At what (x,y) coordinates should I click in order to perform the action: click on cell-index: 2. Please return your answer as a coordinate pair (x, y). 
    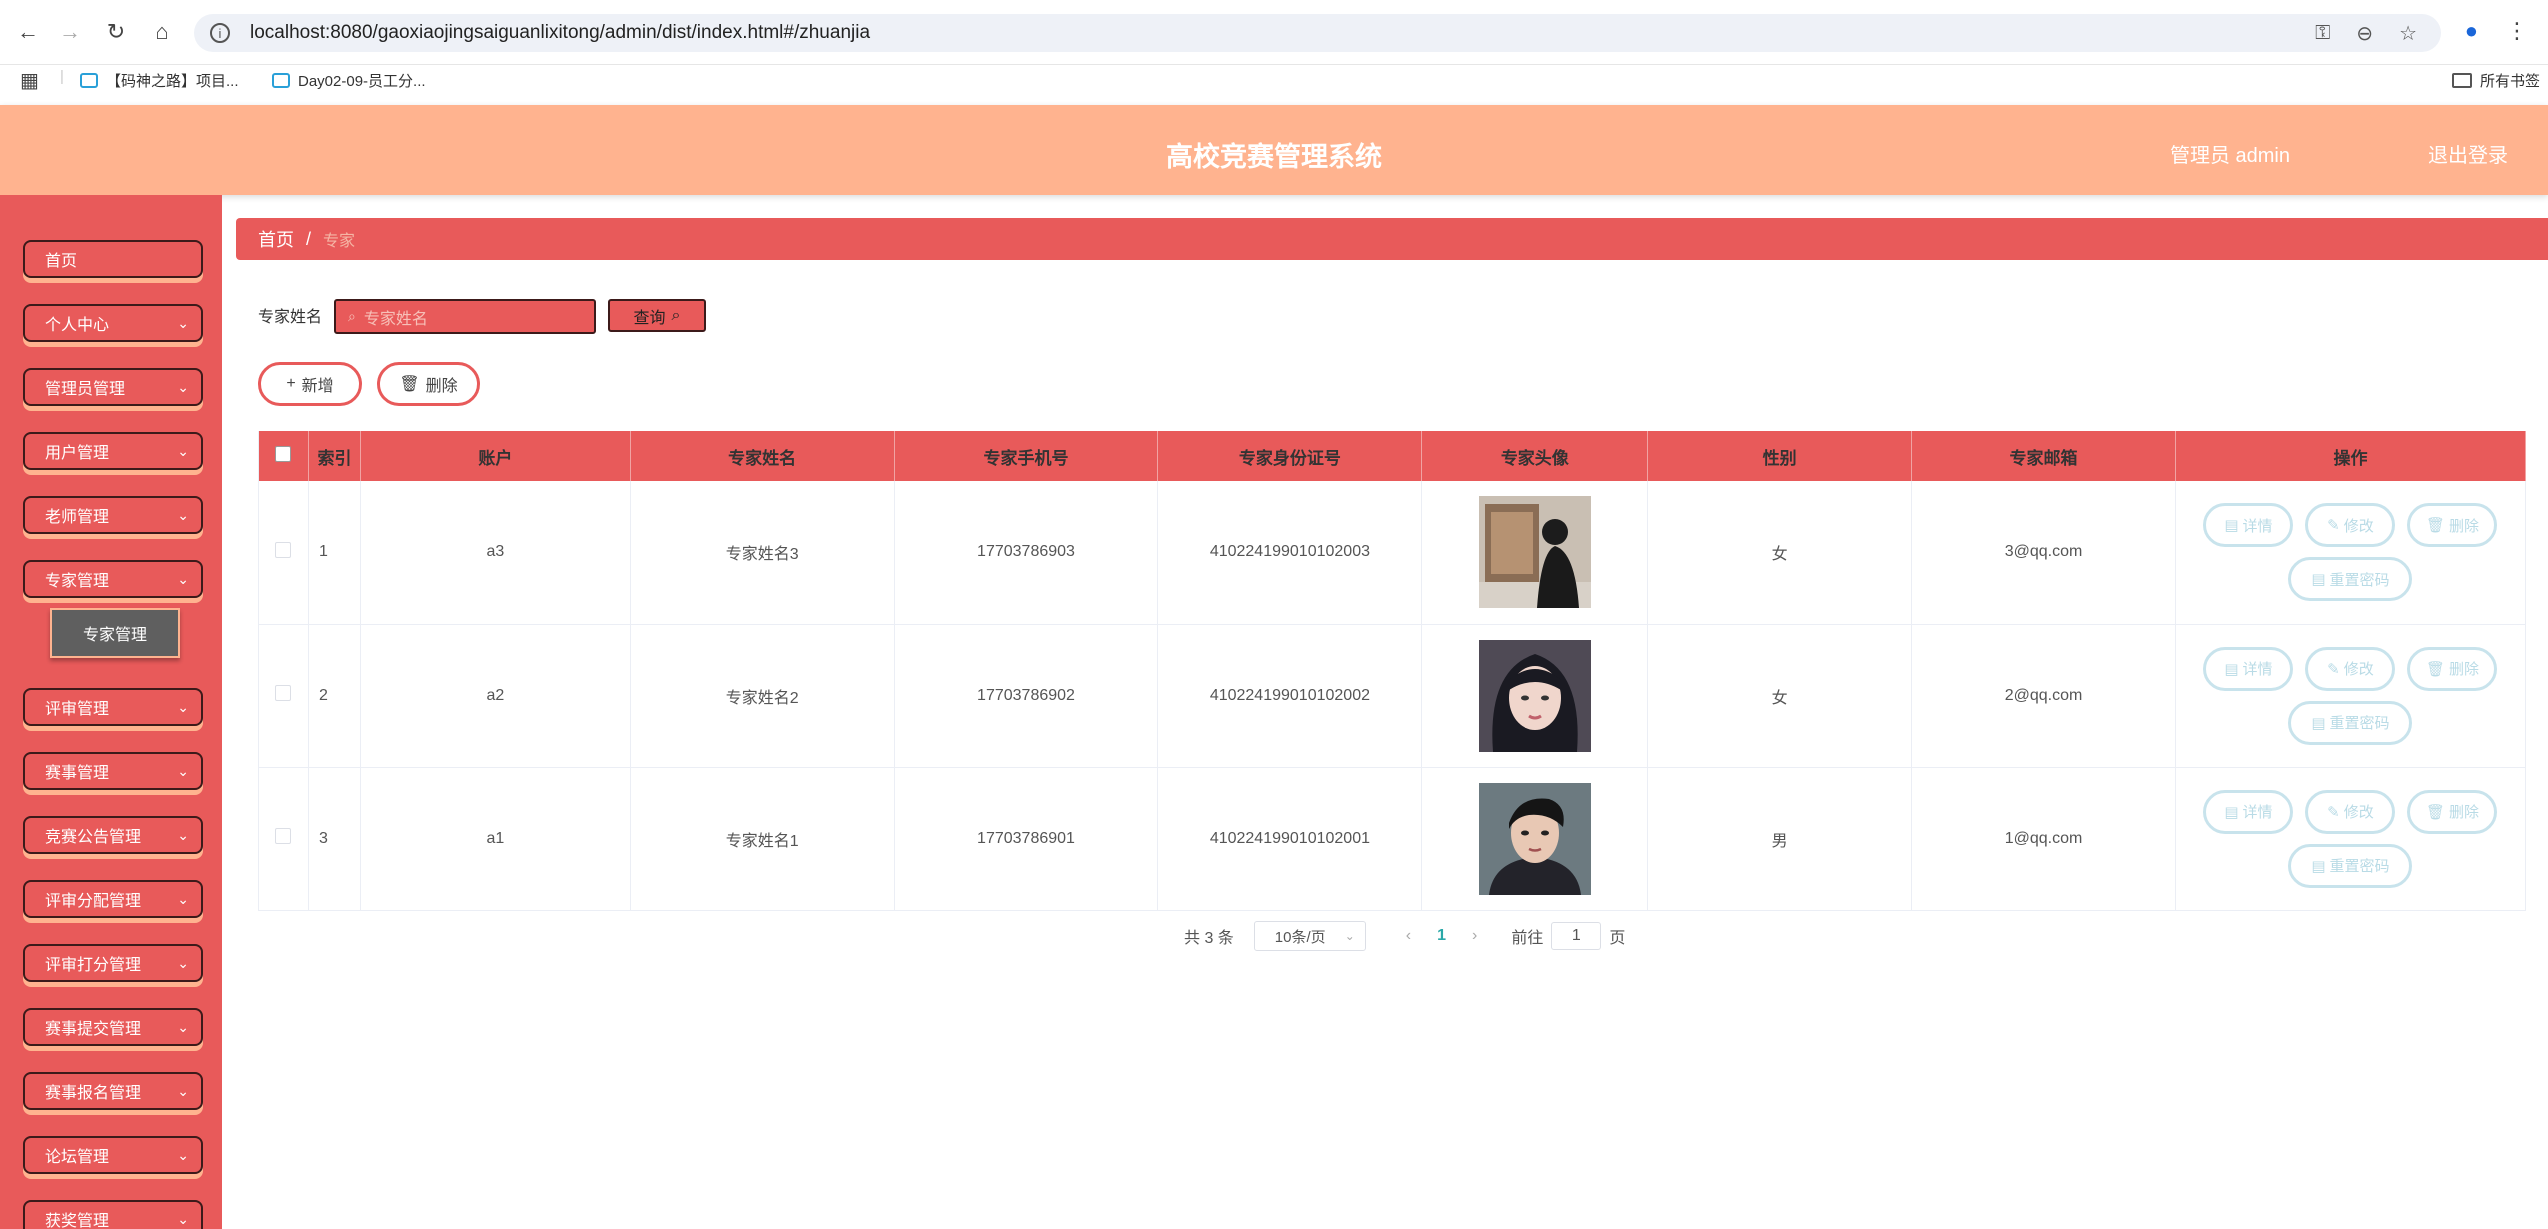
    Looking at the image, I should click on (334, 696).